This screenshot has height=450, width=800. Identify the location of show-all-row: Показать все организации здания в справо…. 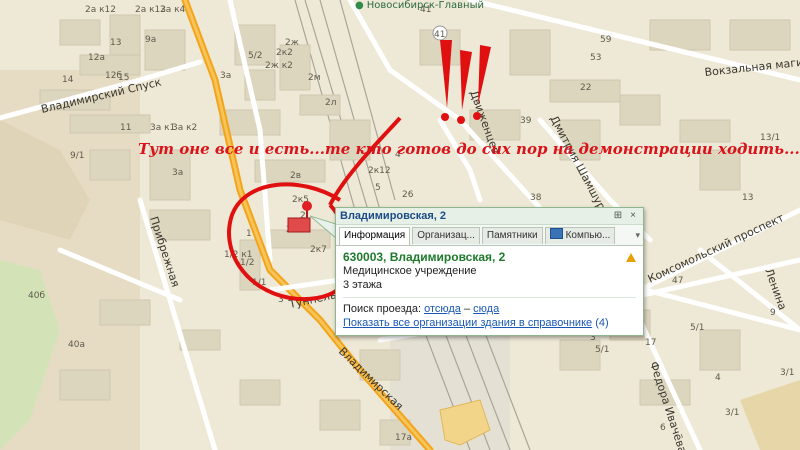
(489, 323).